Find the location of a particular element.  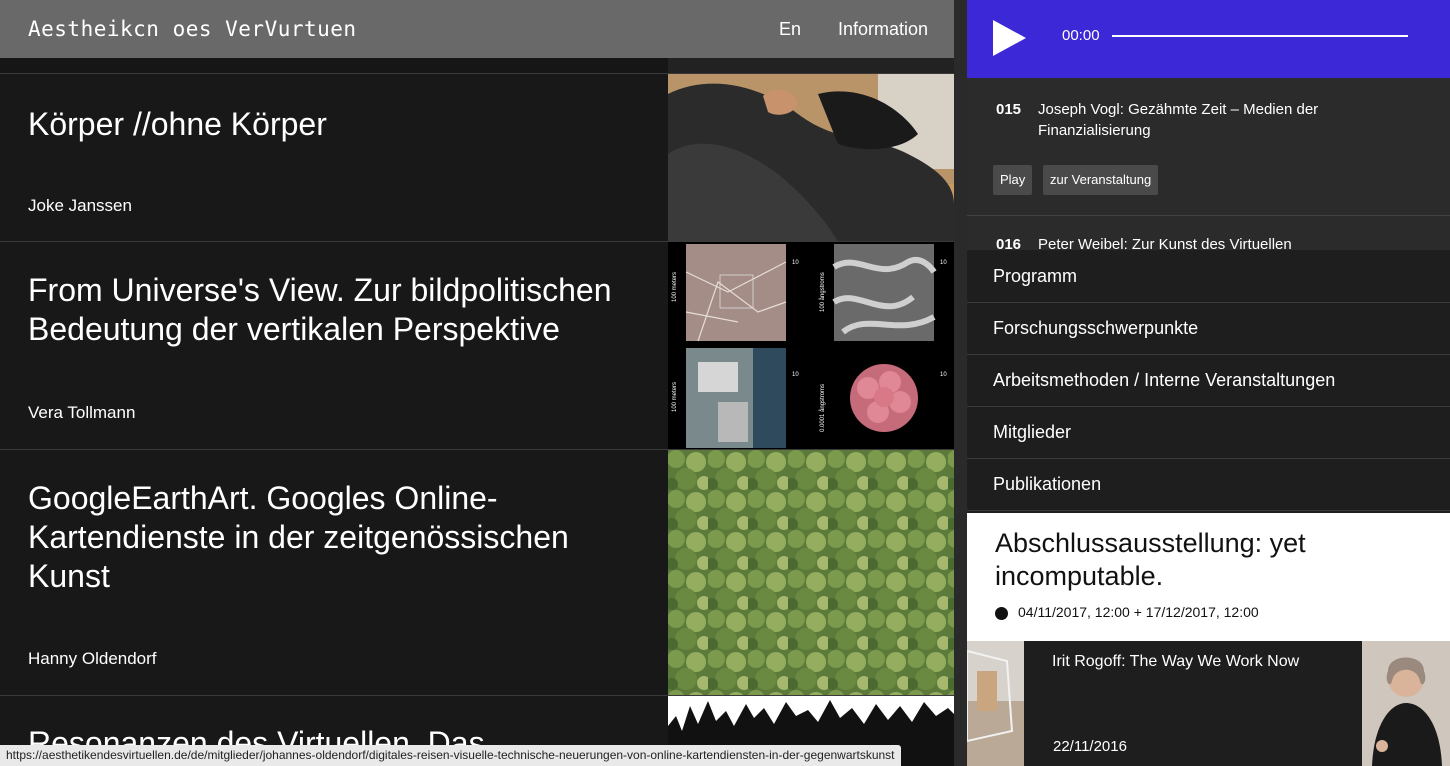

track-number: 015 is located at coordinates (1009, 109).